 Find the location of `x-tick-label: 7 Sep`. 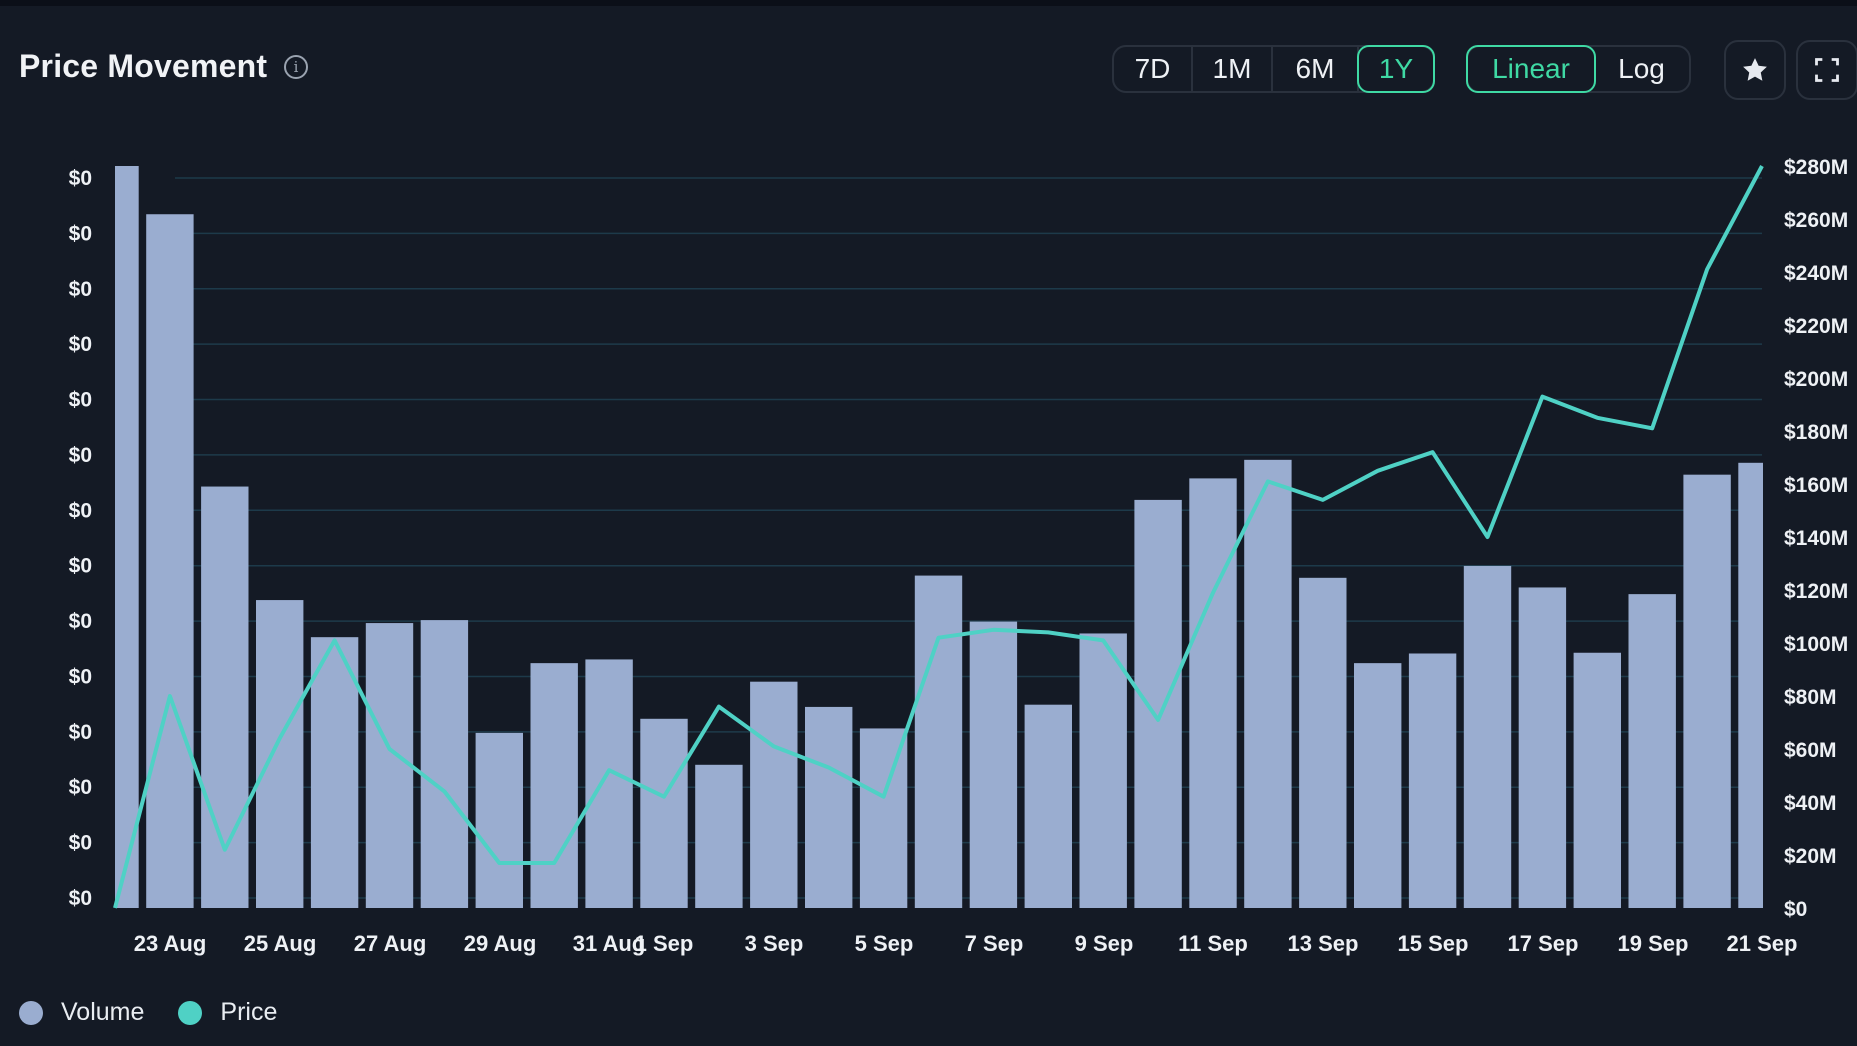

x-tick-label: 7 Sep is located at coordinates (994, 943).